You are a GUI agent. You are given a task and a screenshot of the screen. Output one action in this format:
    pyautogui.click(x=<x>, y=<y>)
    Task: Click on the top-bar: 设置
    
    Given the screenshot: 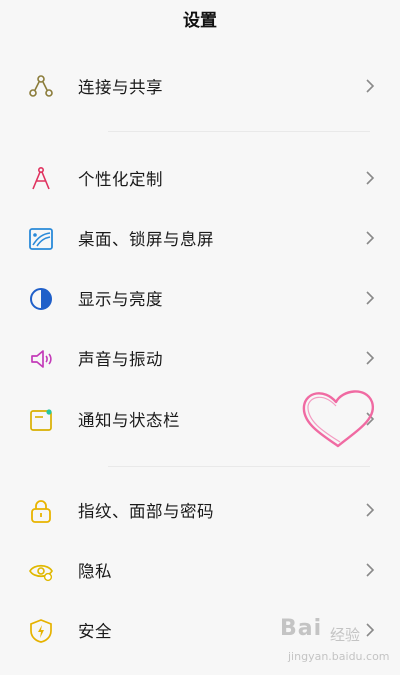 What is the action you would take?
    pyautogui.click(x=200, y=20)
    